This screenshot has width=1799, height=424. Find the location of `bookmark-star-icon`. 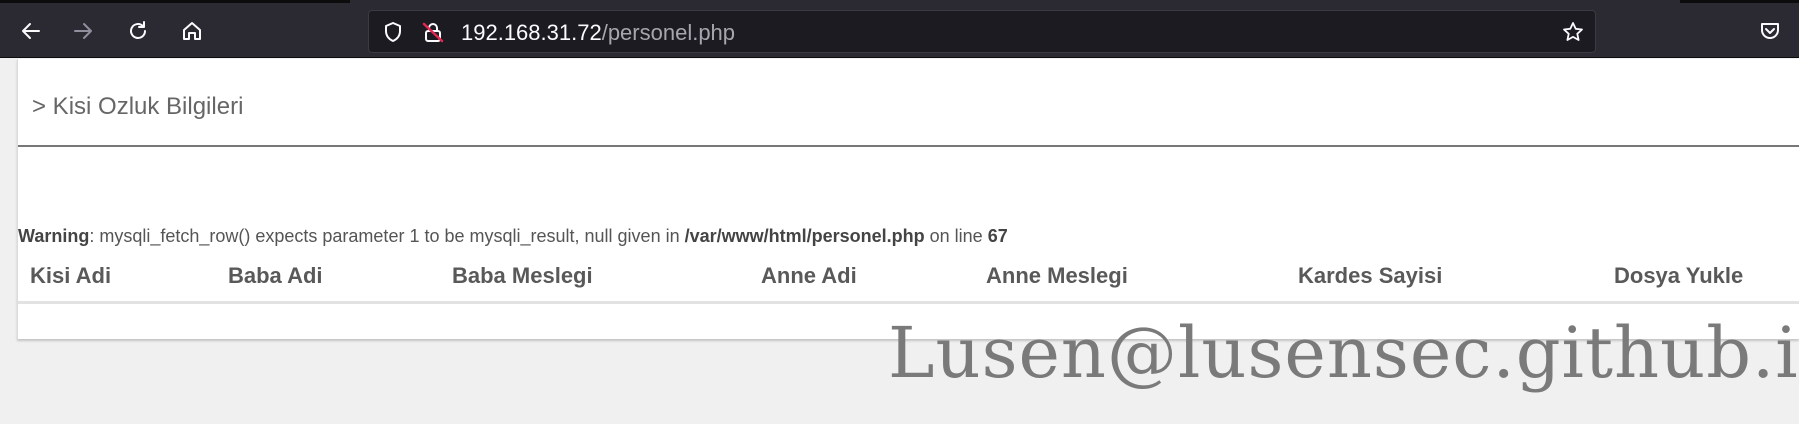

bookmark-star-icon is located at coordinates (1573, 32).